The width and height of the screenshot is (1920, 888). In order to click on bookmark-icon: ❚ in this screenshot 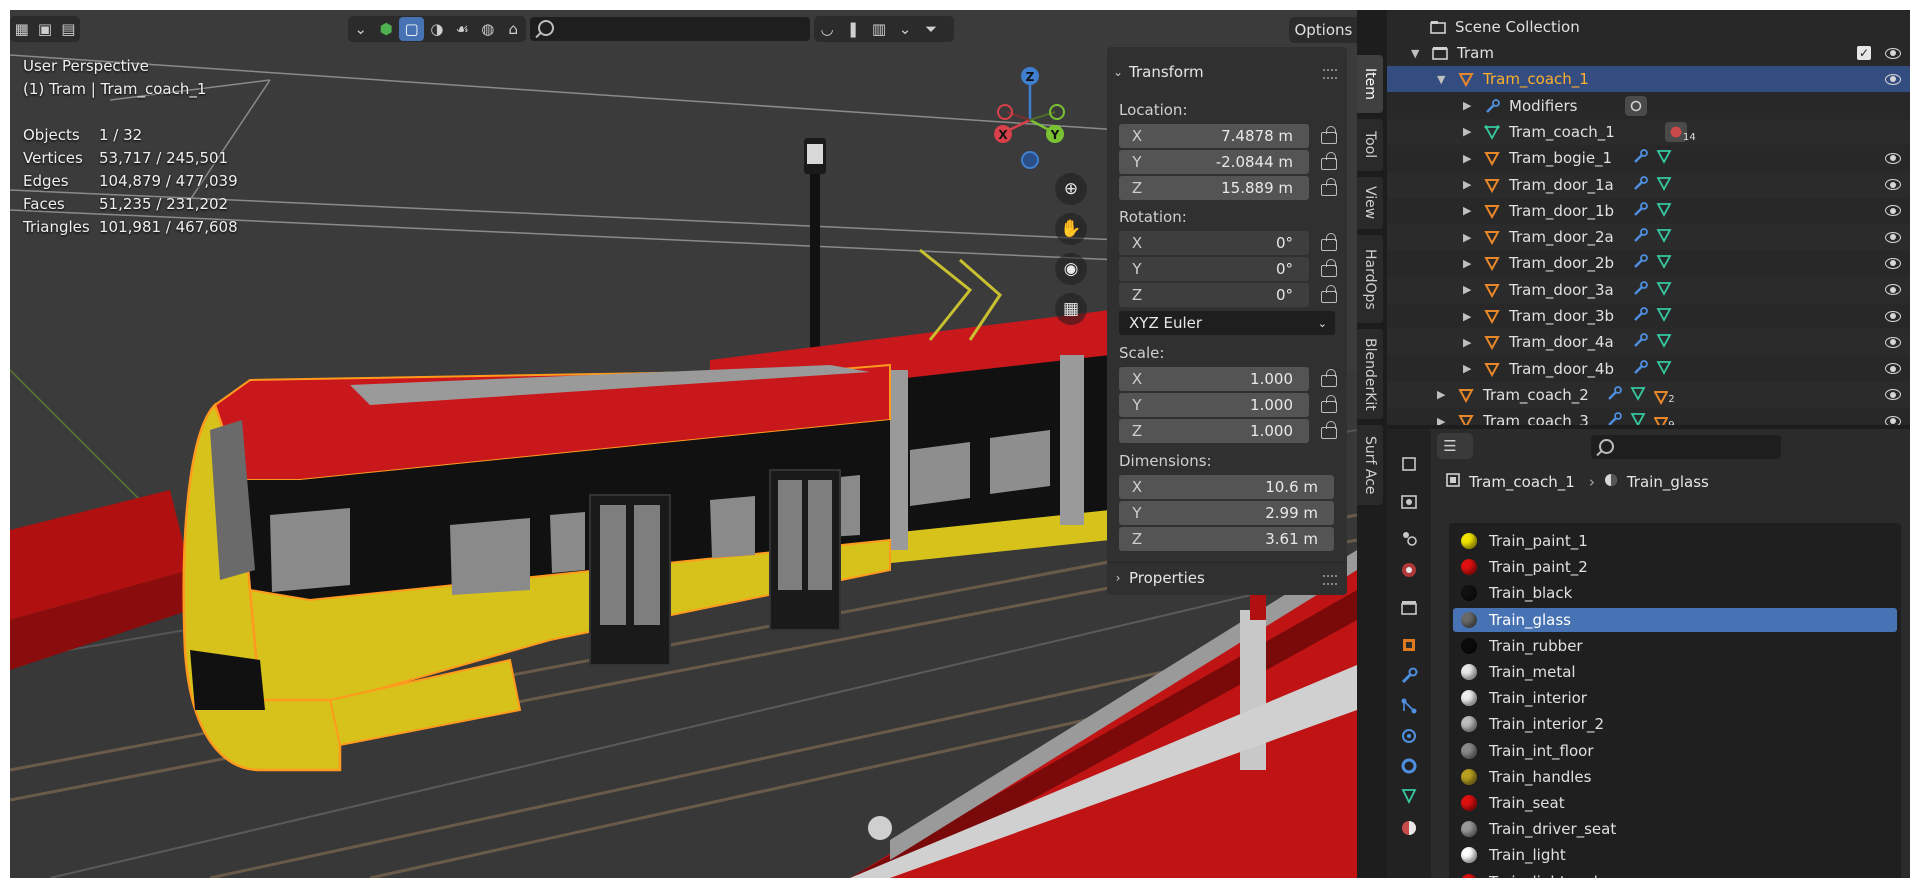, I will do `click(853, 29)`.